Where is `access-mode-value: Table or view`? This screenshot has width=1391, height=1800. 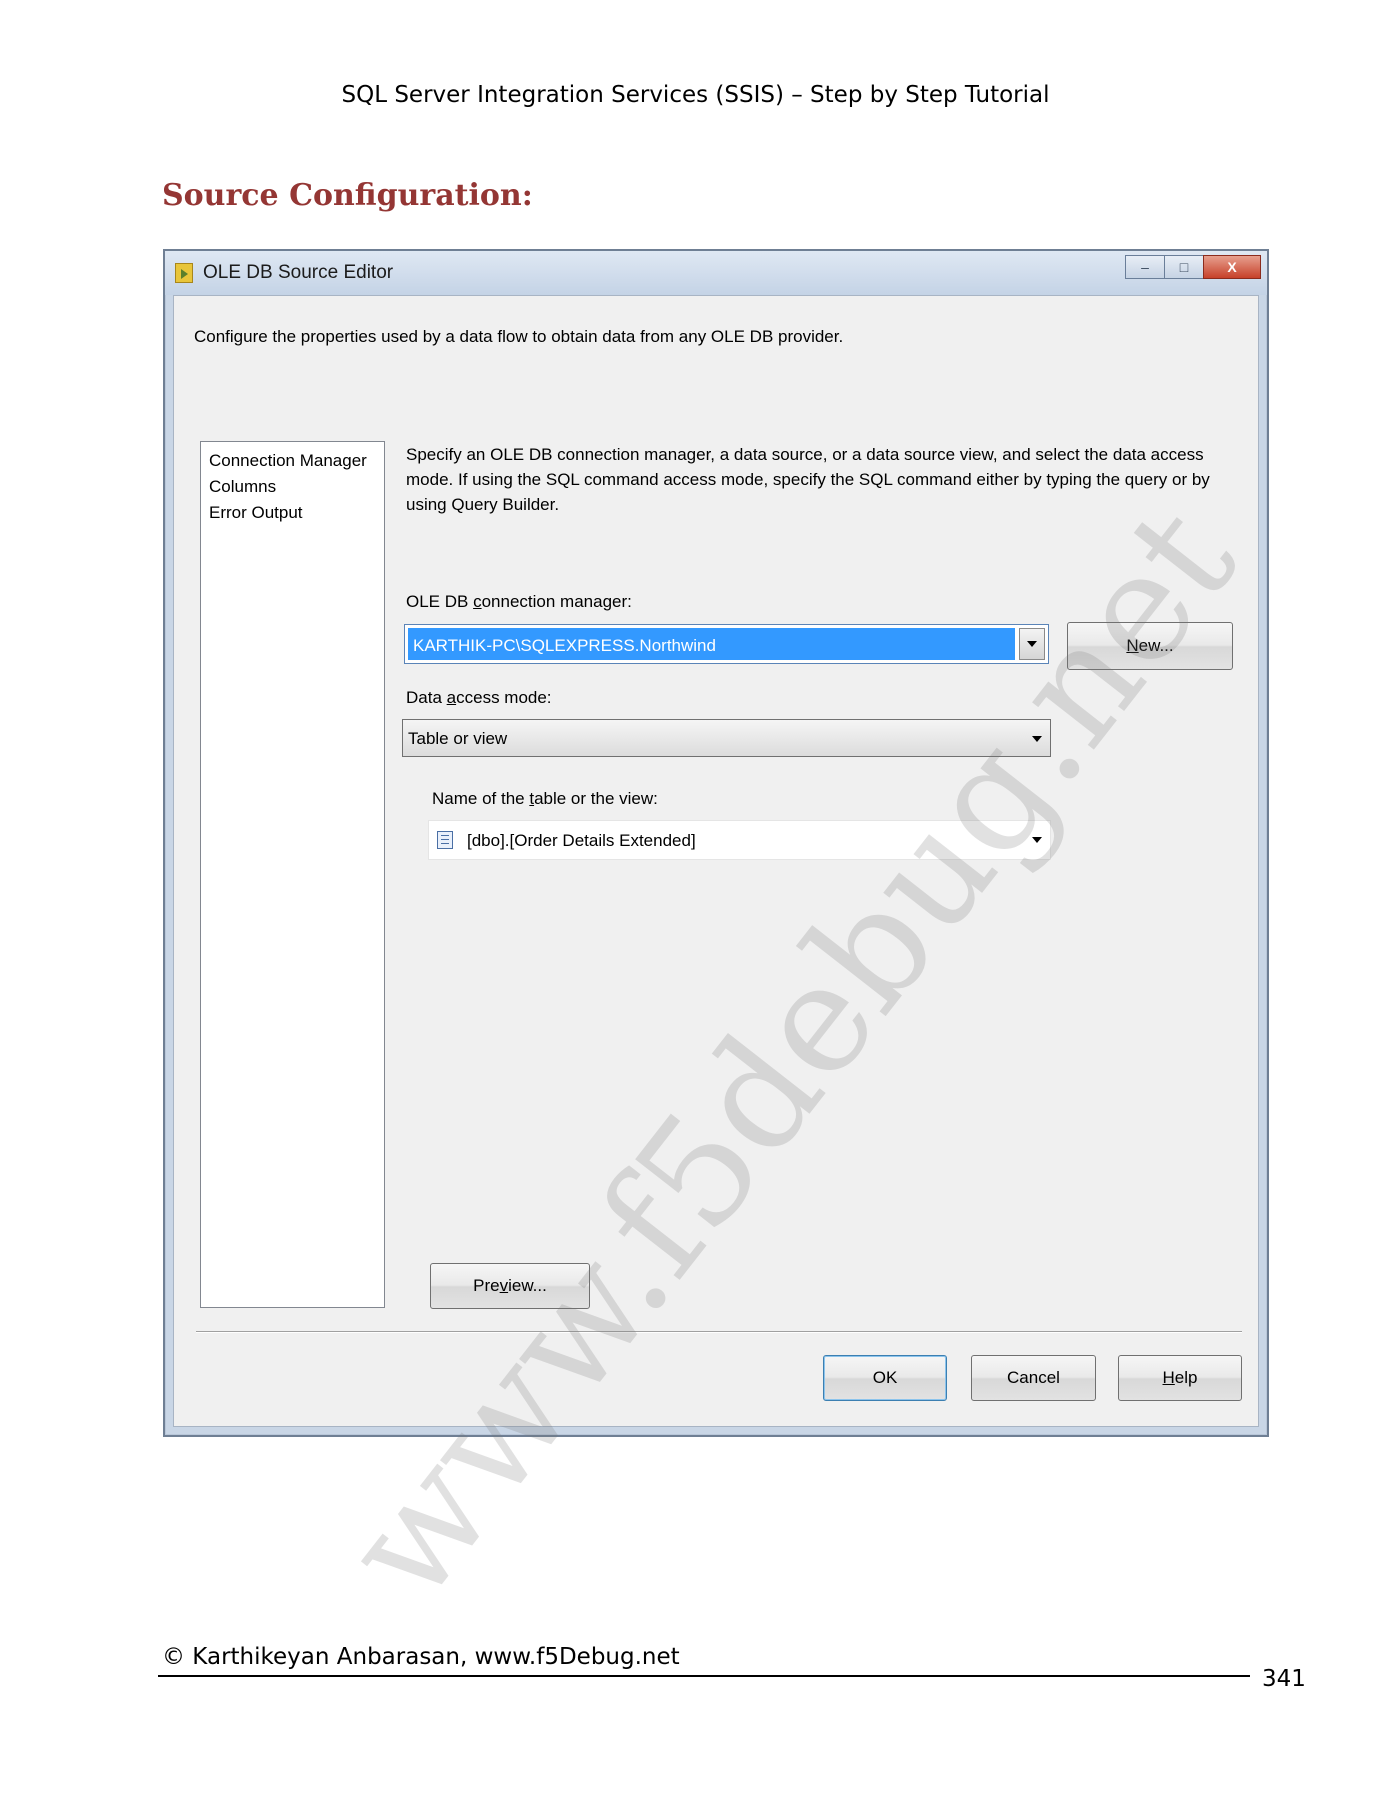
access-mode-value: Table or view is located at coordinates (458, 738).